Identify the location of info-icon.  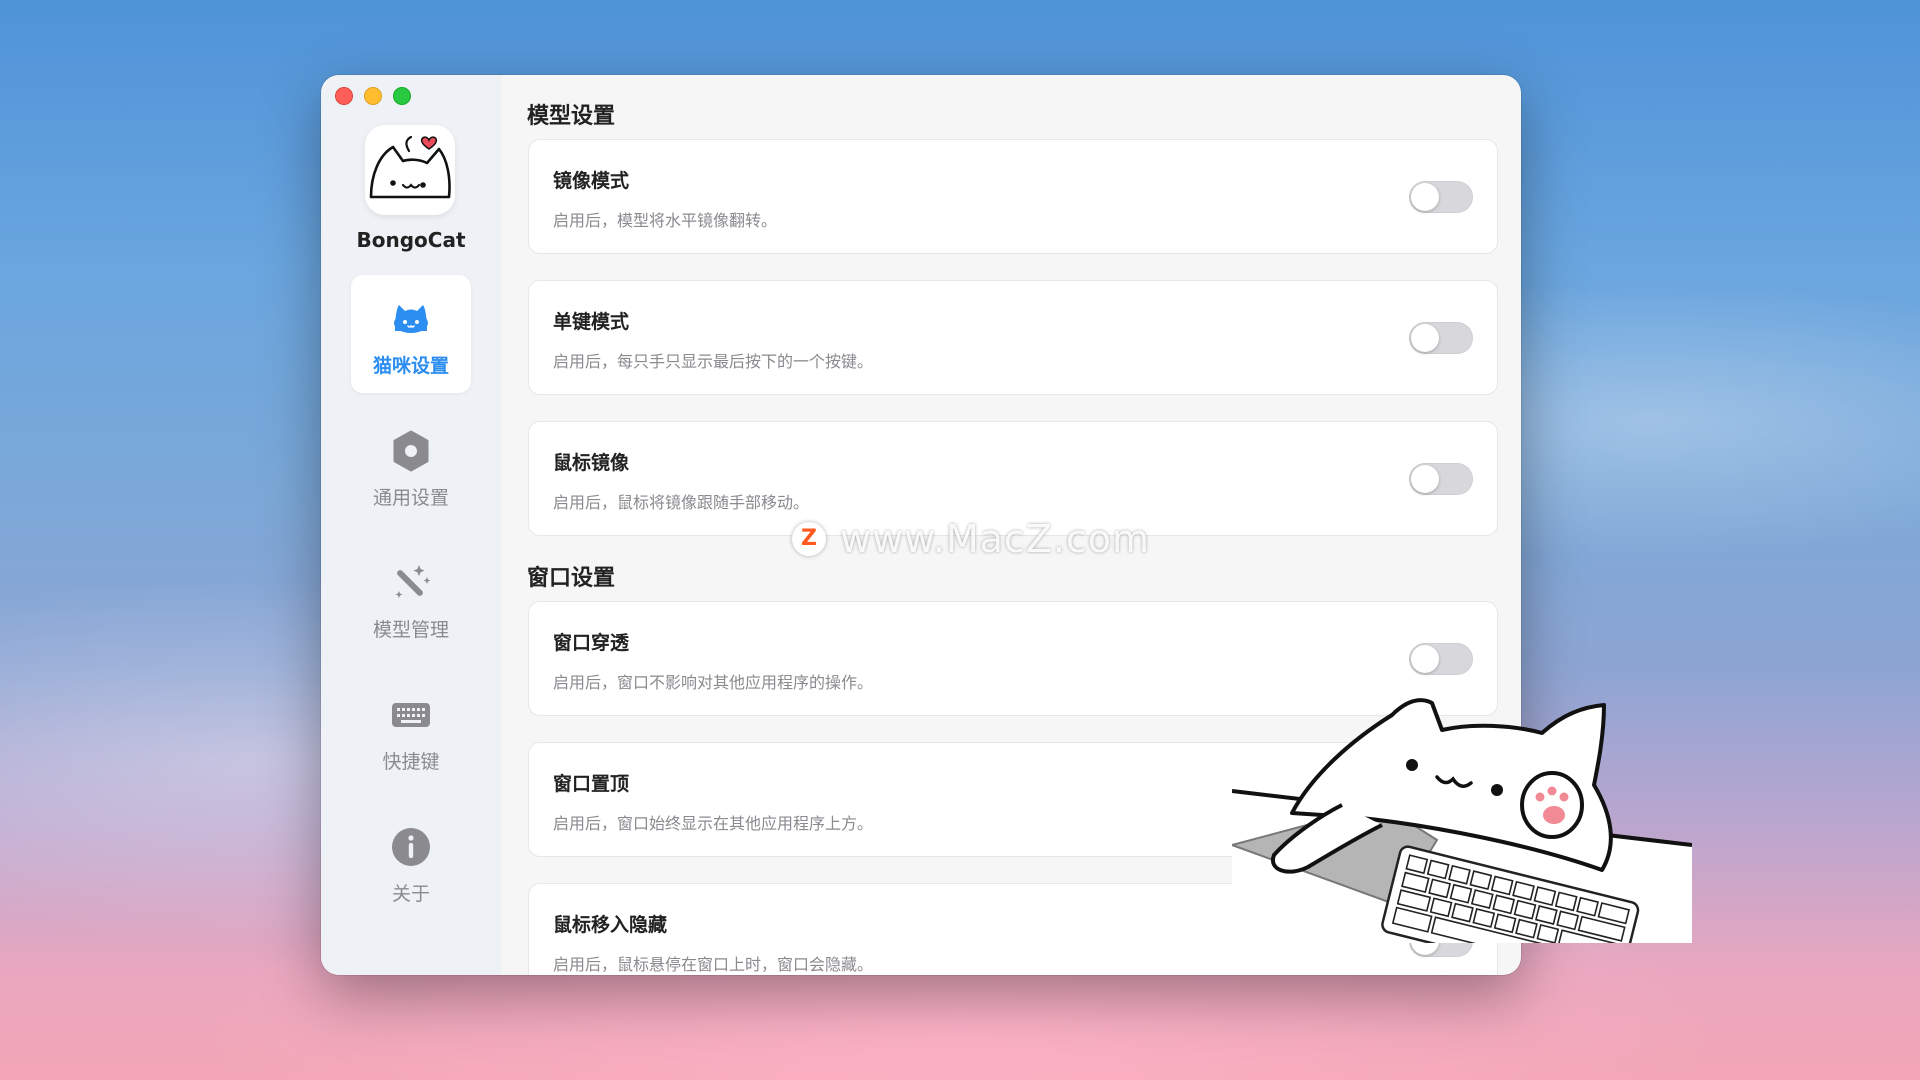
(411, 847).